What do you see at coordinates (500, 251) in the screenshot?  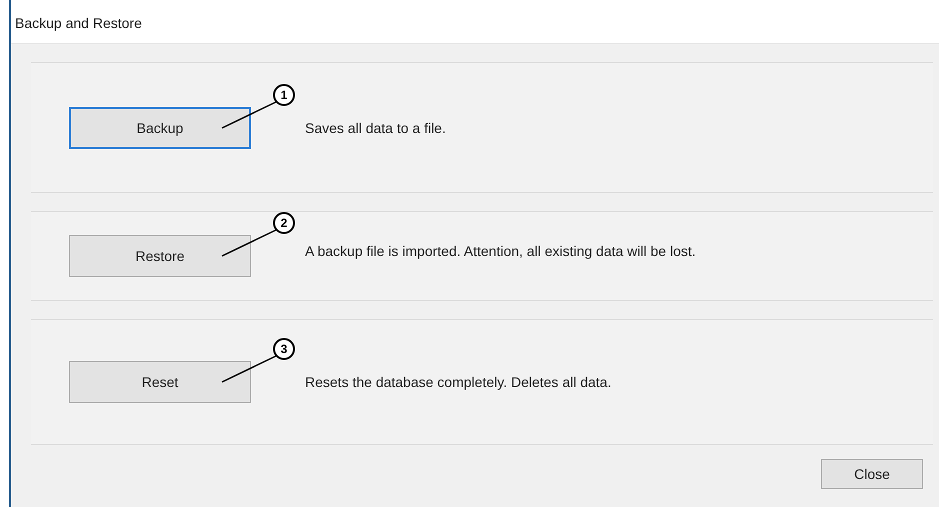 I see `action-description: A backup file is imported. Attention, all existing data will be lost.` at bounding box center [500, 251].